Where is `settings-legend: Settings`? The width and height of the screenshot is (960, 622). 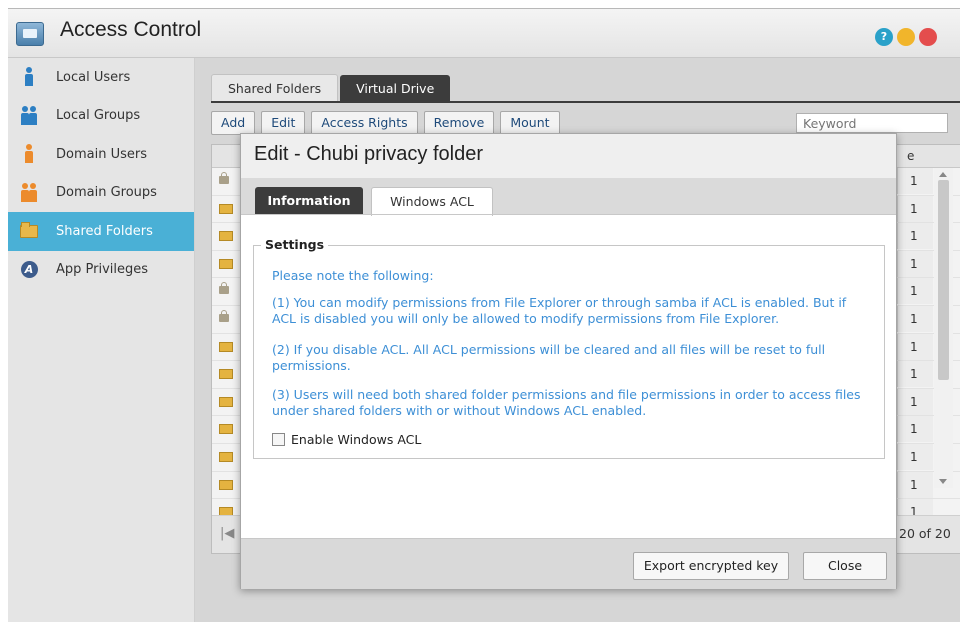
settings-legend: Settings is located at coordinates (295, 244).